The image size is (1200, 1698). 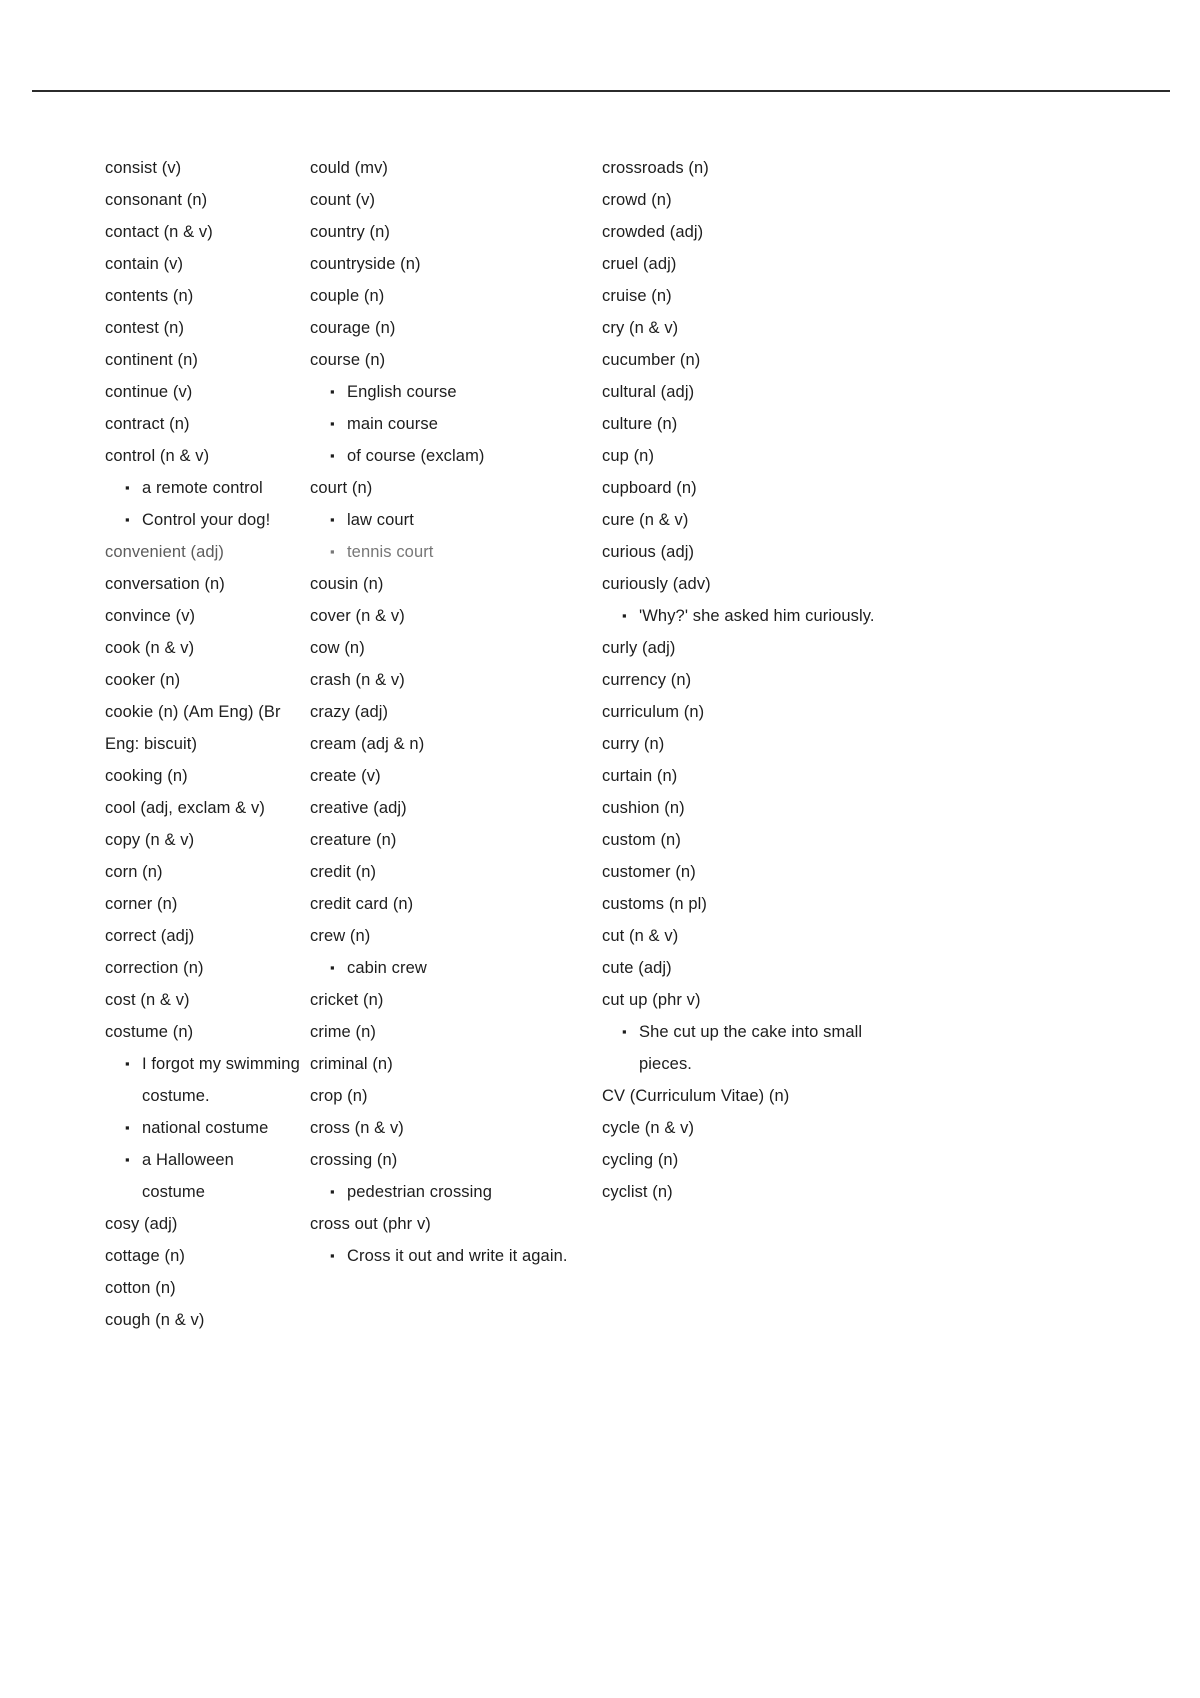 What do you see at coordinates (358, 808) in the screenshot?
I see `headword-item: creative (adj)` at bounding box center [358, 808].